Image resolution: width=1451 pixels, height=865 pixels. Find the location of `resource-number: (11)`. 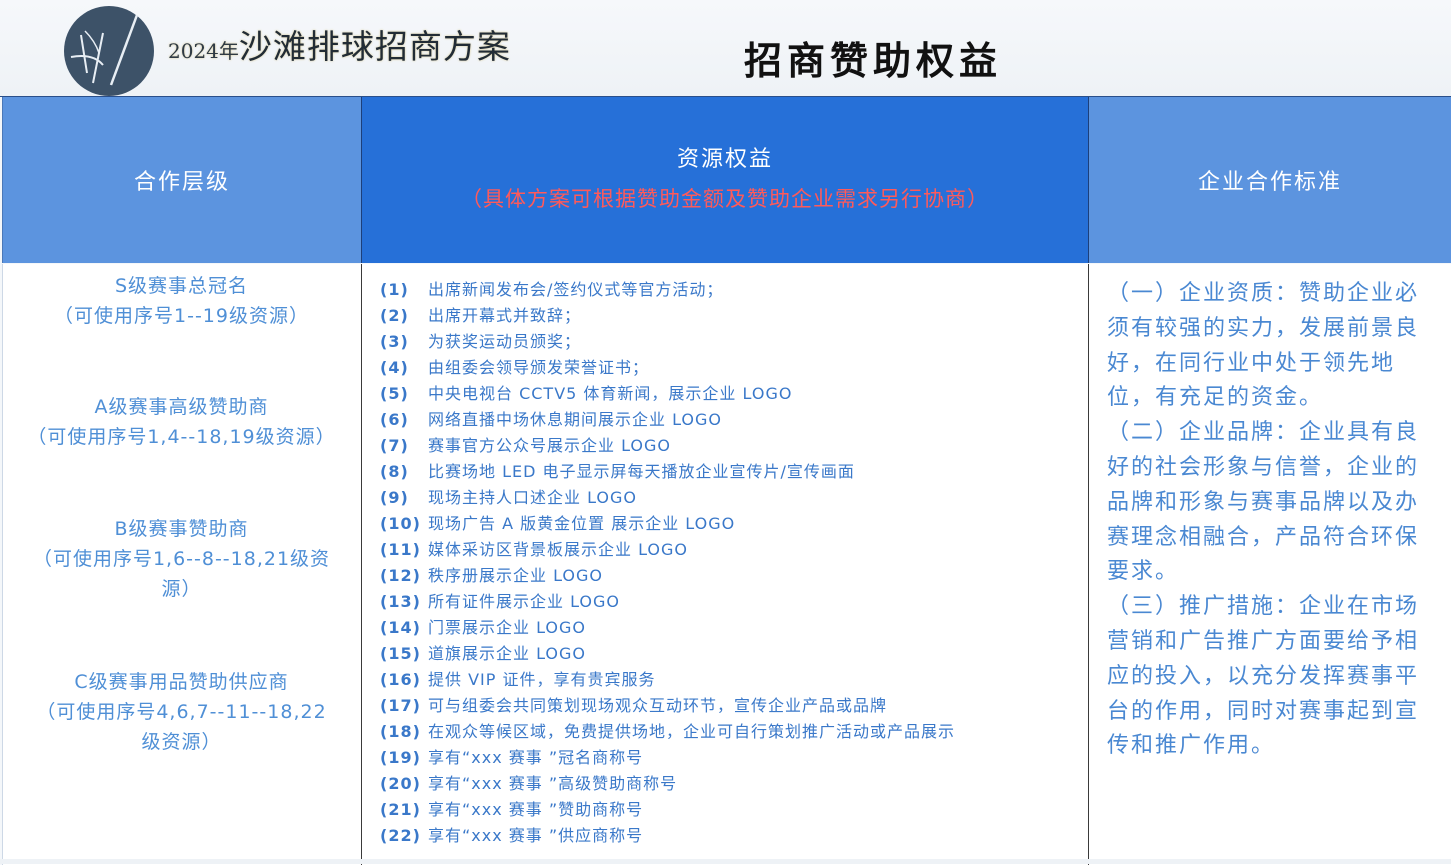

resource-number: (11) is located at coordinates (400, 549).